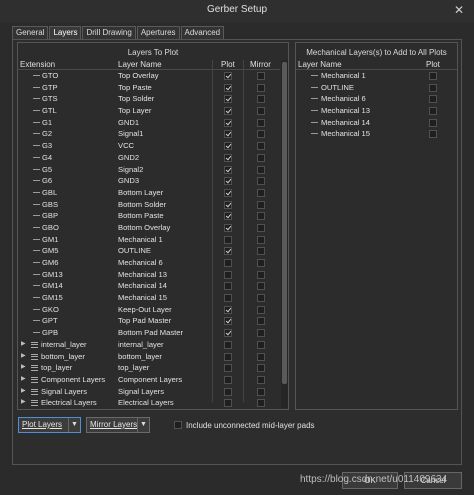 The image size is (474, 495). I want to click on table-row: Mechanical 13, so click(376, 111).